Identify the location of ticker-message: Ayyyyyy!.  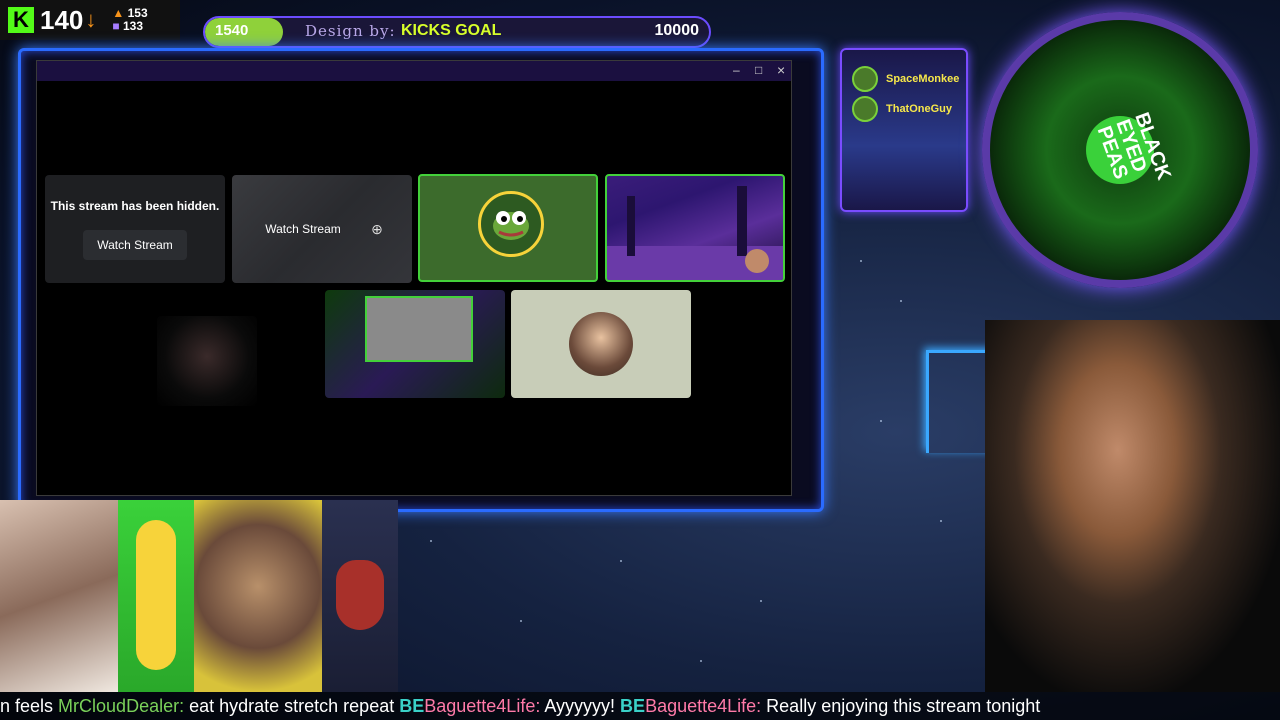
(580, 706).